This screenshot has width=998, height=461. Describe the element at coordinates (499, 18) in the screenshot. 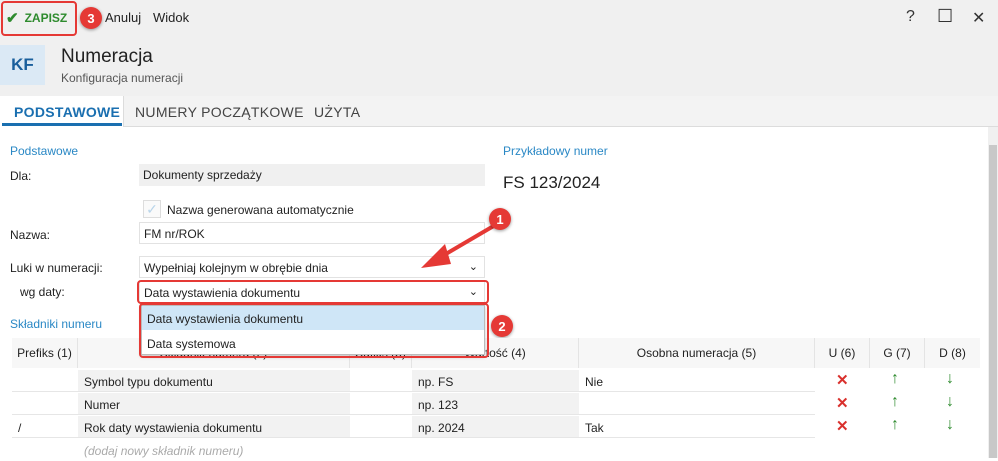

I see `toolbar` at that location.